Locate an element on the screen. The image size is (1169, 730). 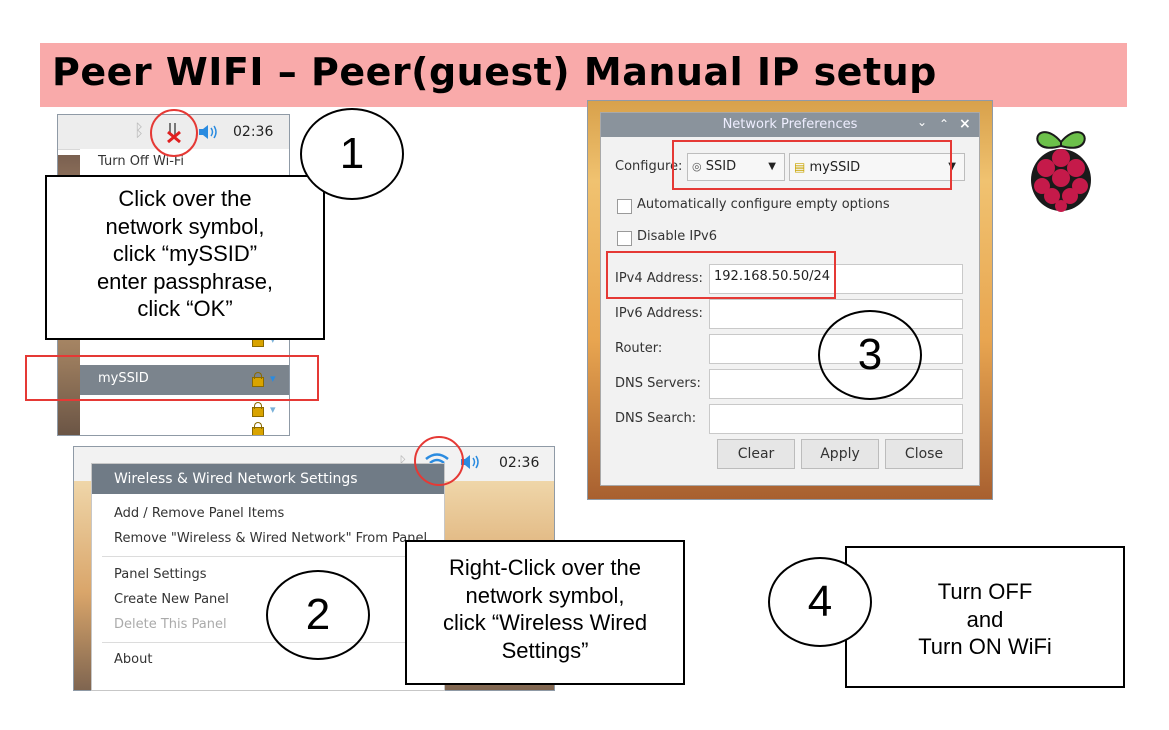
wifi-signal-icon: ▾ is located at coordinates (273, 409).